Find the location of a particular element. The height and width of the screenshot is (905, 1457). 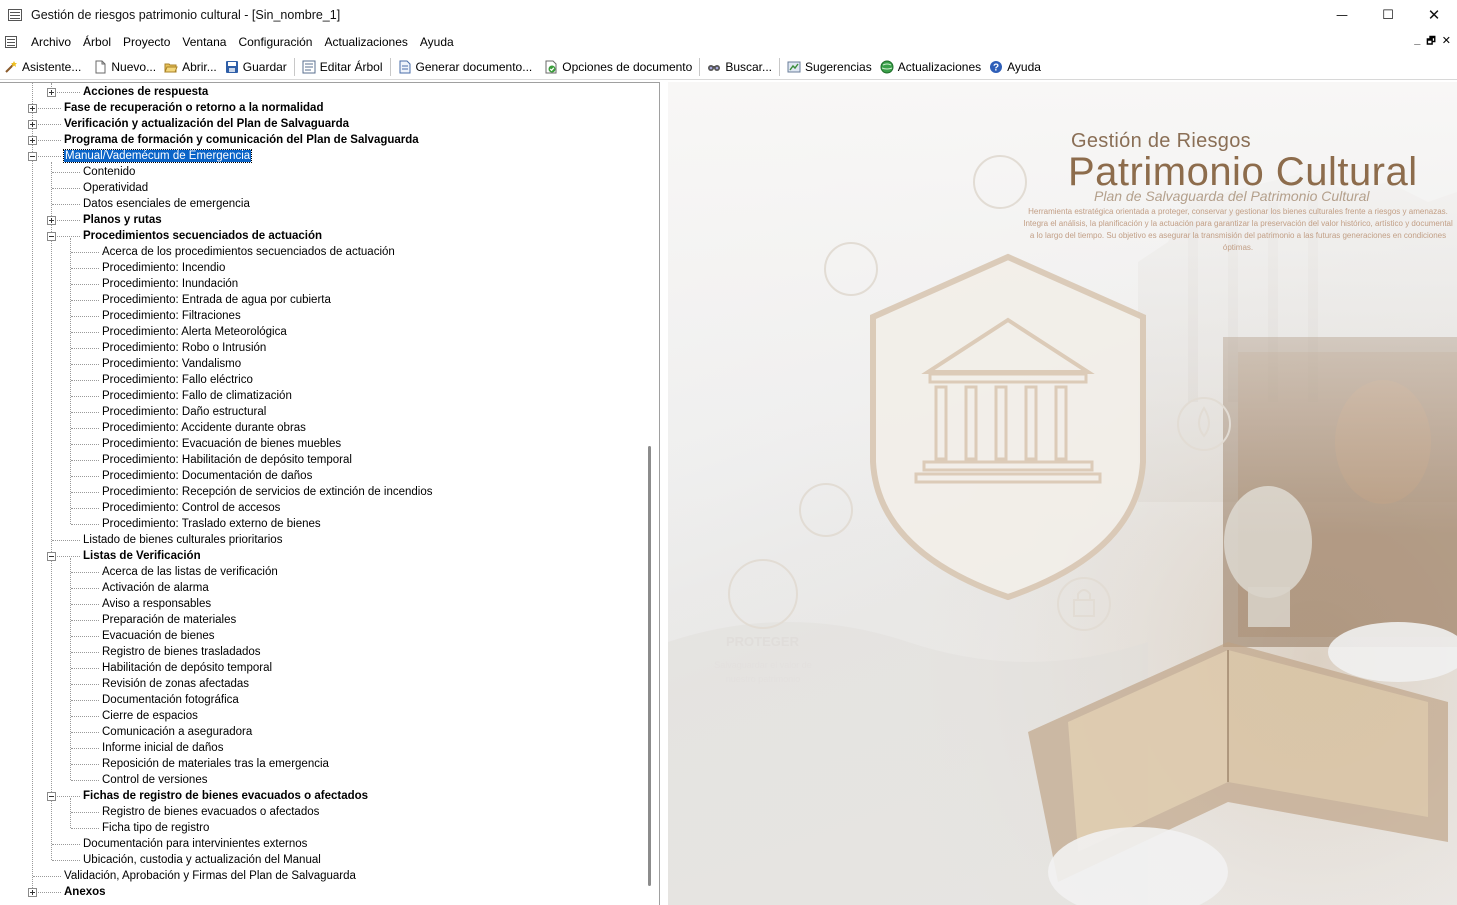

tree-node: Operatividad is located at coordinates (115, 188).